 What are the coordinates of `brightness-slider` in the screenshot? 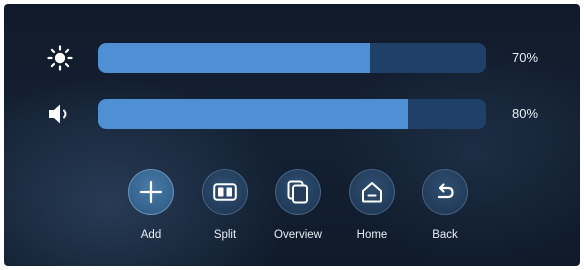 It's located at (292, 58).